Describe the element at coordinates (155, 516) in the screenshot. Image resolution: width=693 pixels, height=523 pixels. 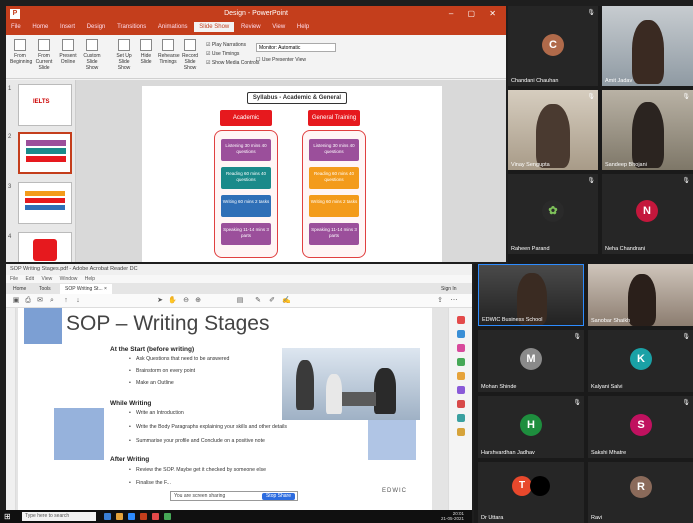
I see `acrobat-app-icon` at that location.